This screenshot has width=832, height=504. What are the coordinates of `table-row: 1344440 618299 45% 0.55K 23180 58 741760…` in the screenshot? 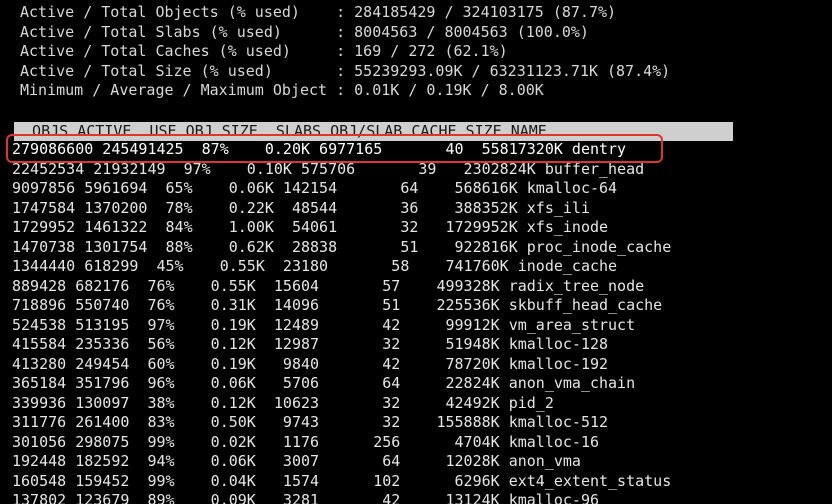 It's located at (315, 266).